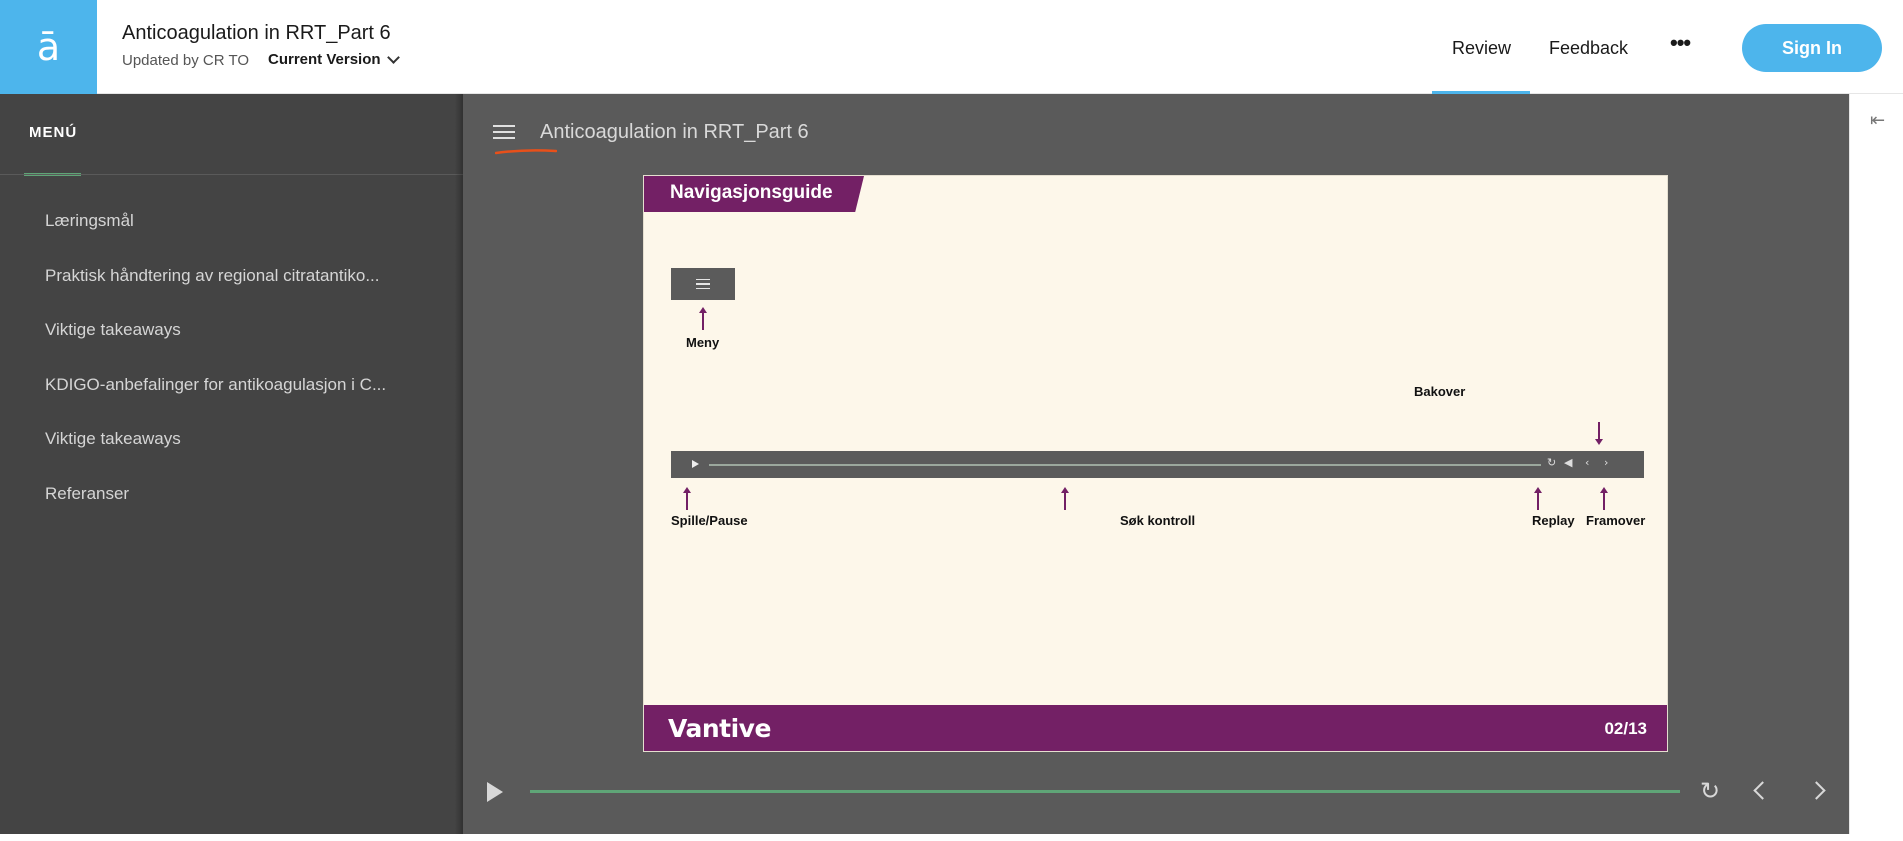  What do you see at coordinates (504, 132) in the screenshot?
I see `hamburger-icon` at bounding box center [504, 132].